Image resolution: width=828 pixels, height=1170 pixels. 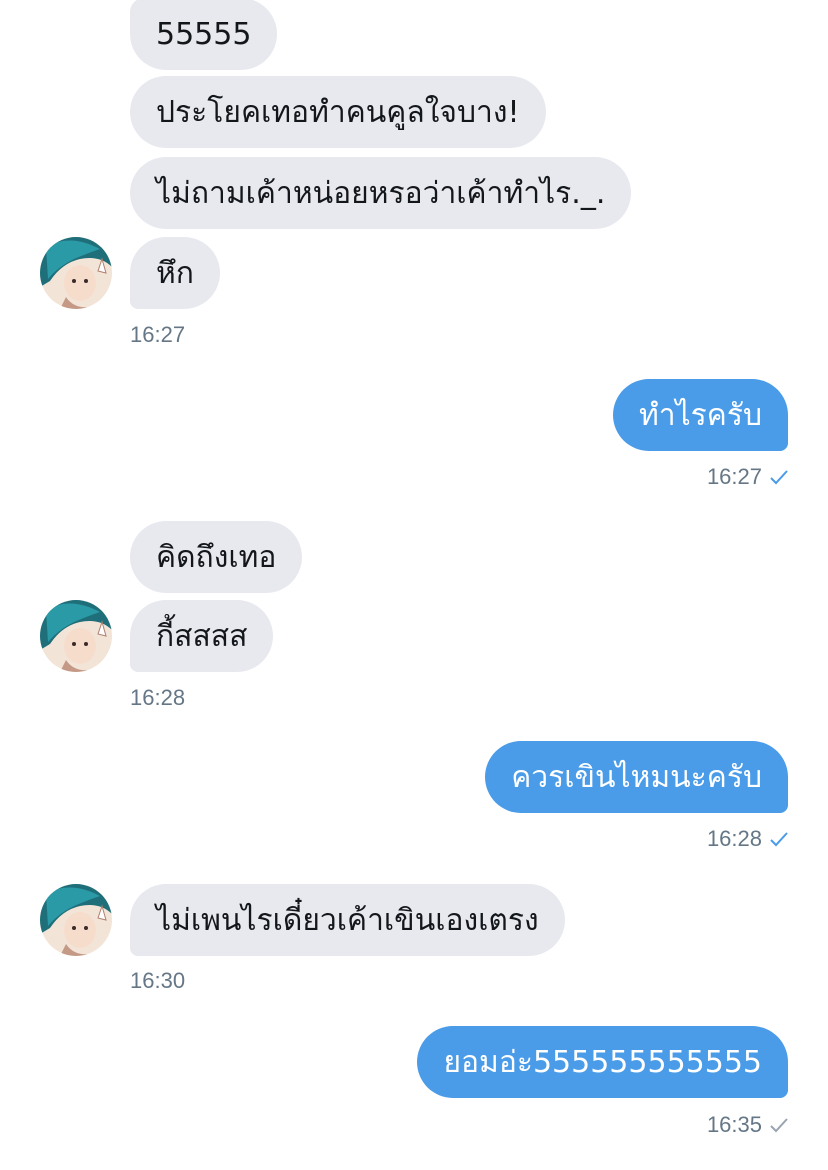 I want to click on outgoing-message: ทำไรครับ, so click(x=700, y=415).